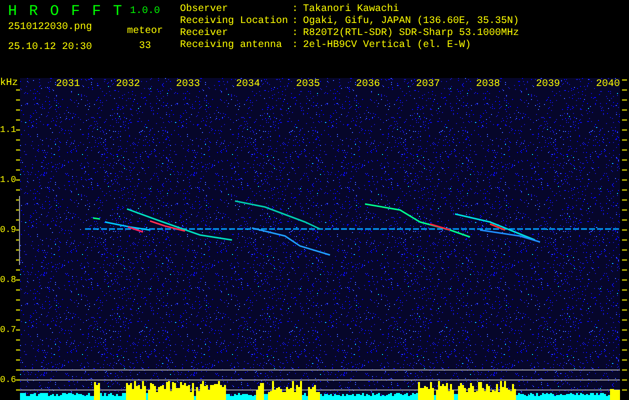  What do you see at coordinates (205, 34) in the screenshot?
I see `info-label: Receiver` at bounding box center [205, 34].